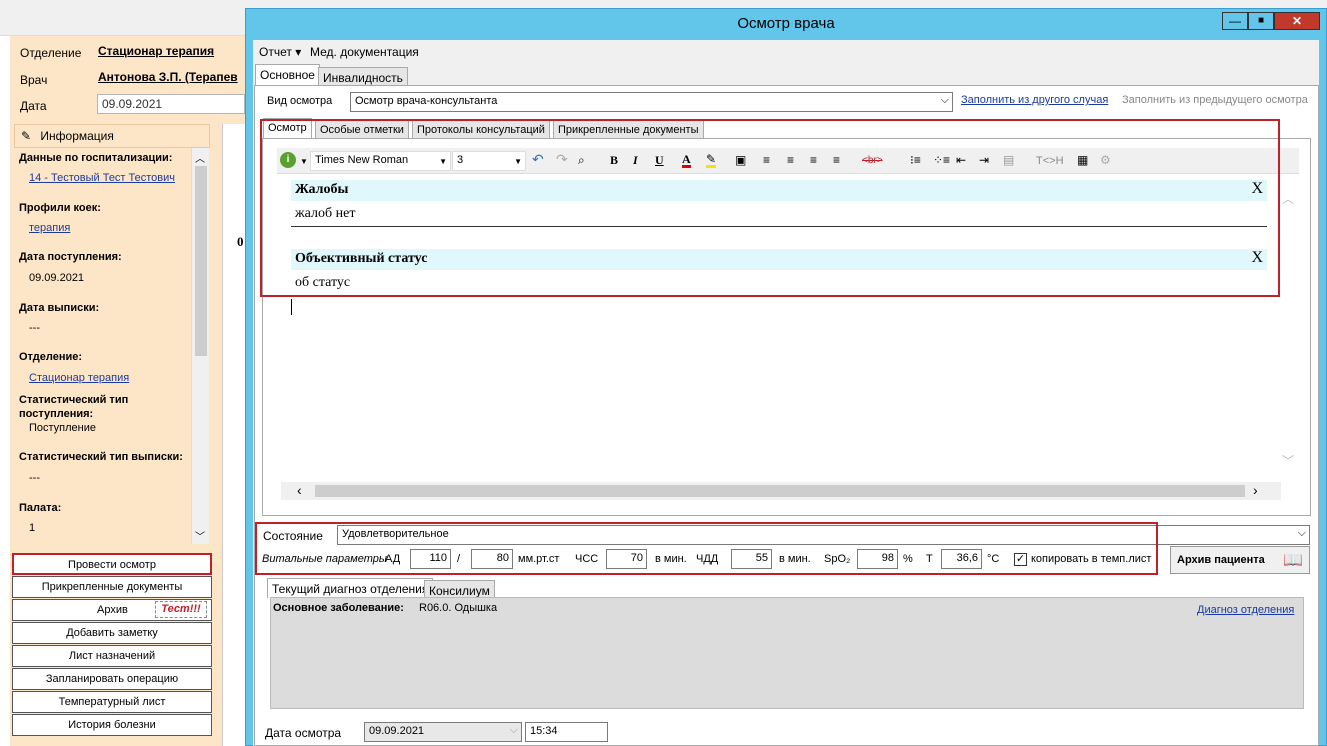  What do you see at coordinates (112, 564) in the screenshot?
I see `conduct-exam-button: Провести осмотр` at bounding box center [112, 564].